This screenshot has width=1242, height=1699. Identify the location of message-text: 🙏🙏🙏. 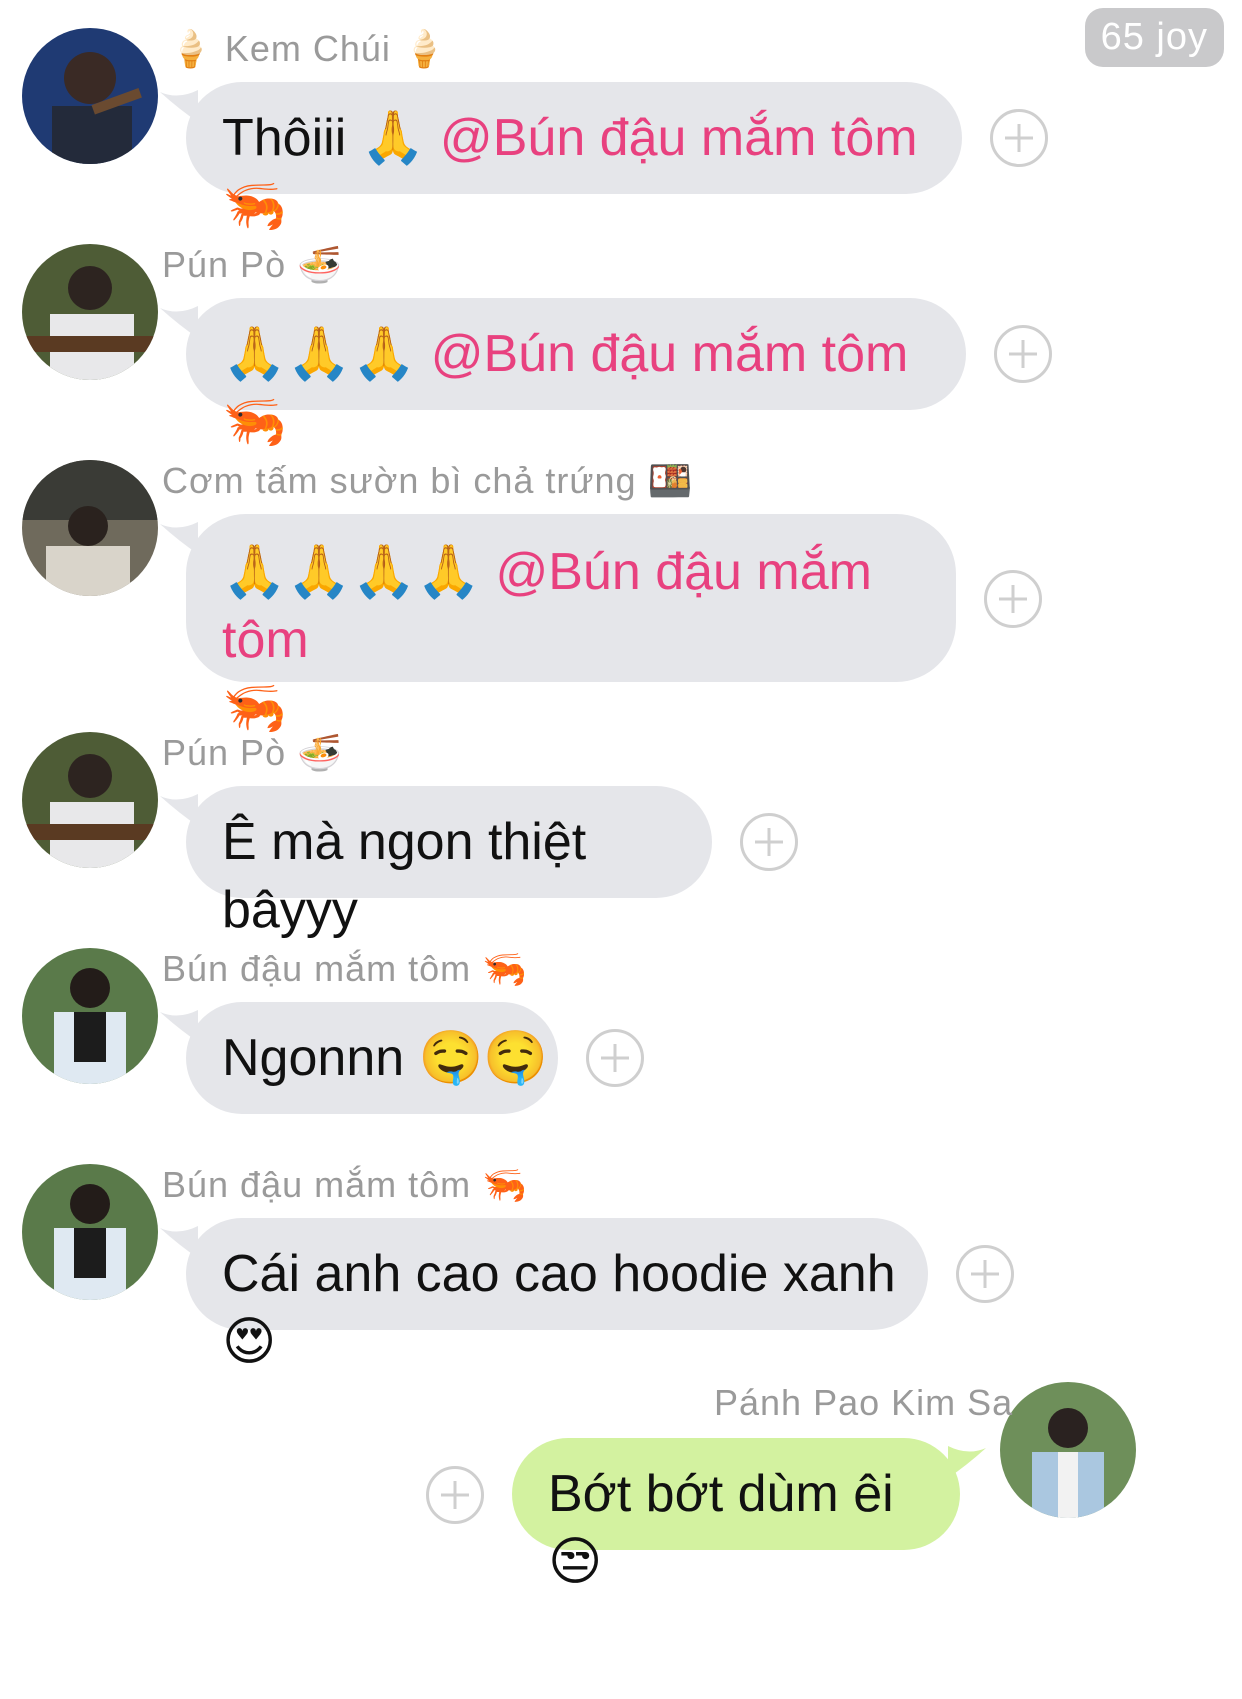
(319, 354).